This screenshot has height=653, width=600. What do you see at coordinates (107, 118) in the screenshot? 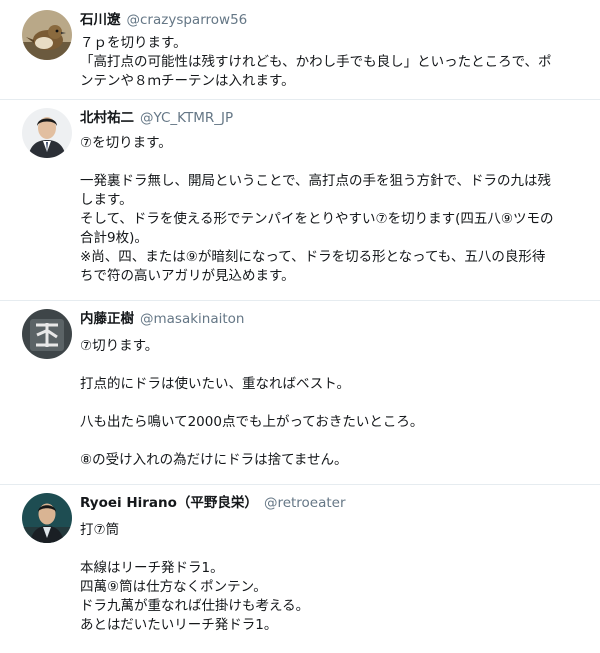
I see `display-name: 北村祐二` at bounding box center [107, 118].